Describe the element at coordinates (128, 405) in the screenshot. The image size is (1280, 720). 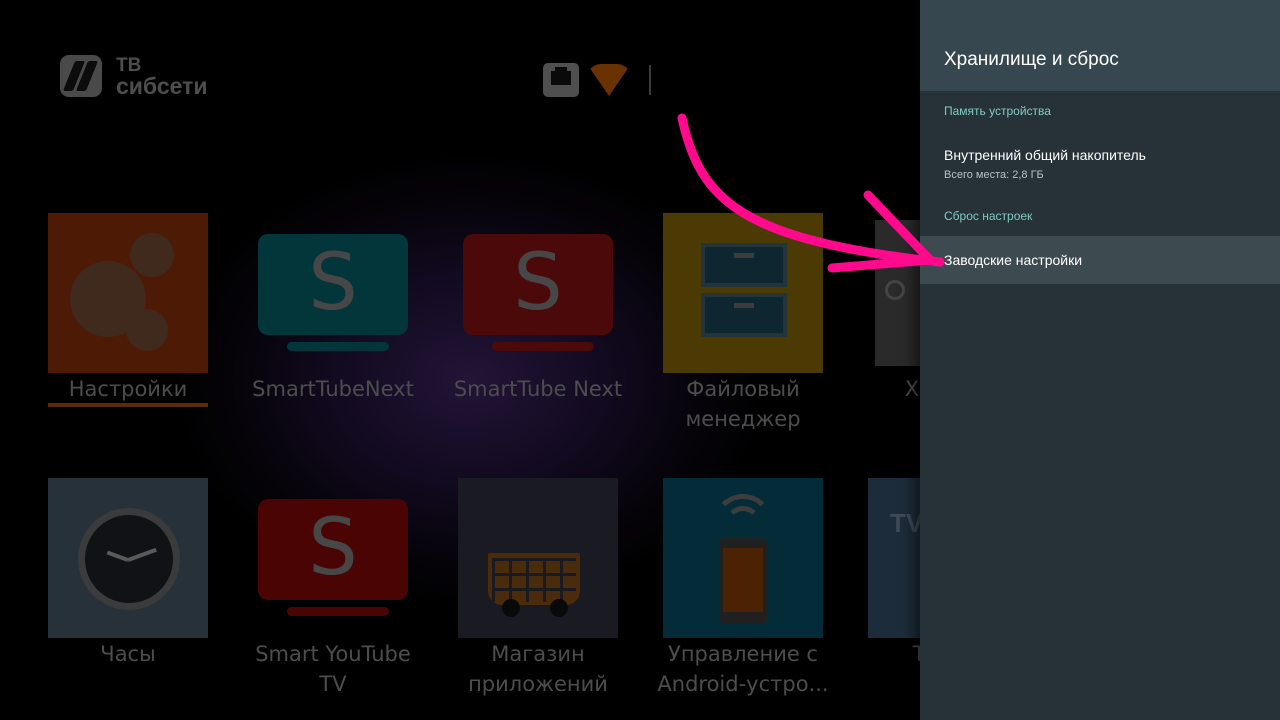
I see `focus-indicator` at that location.